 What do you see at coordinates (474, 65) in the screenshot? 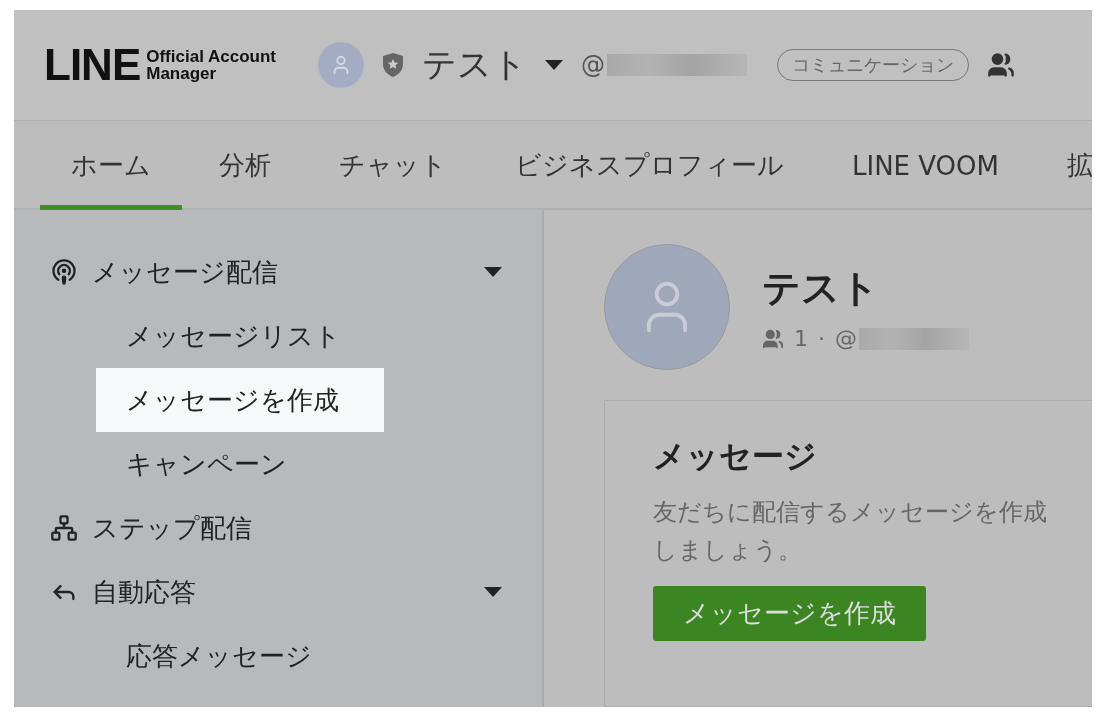
I see `account-name: テスト` at bounding box center [474, 65].